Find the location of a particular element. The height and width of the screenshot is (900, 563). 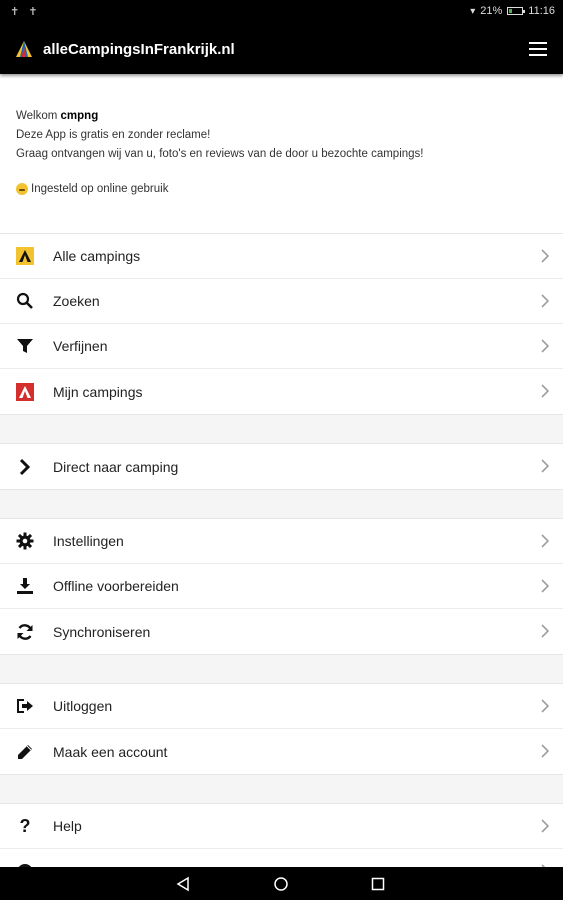

clock: 11:16 is located at coordinates (541, 11).